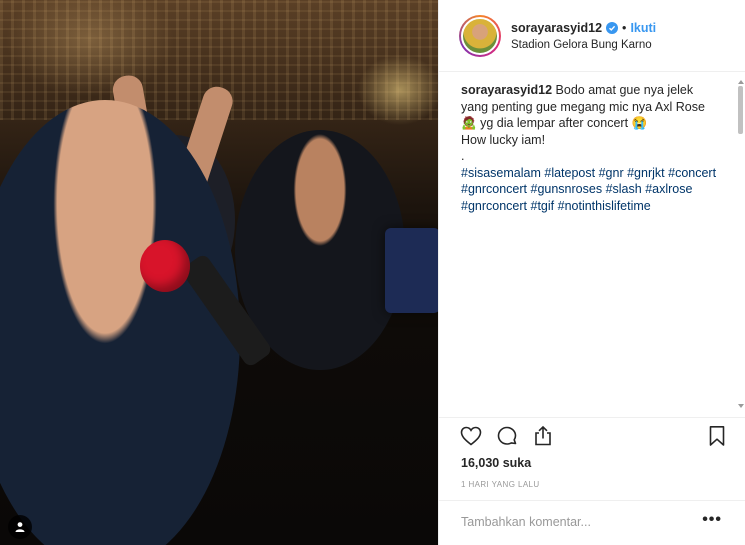 The width and height of the screenshot is (745, 545). I want to click on save-button, so click(717, 436).